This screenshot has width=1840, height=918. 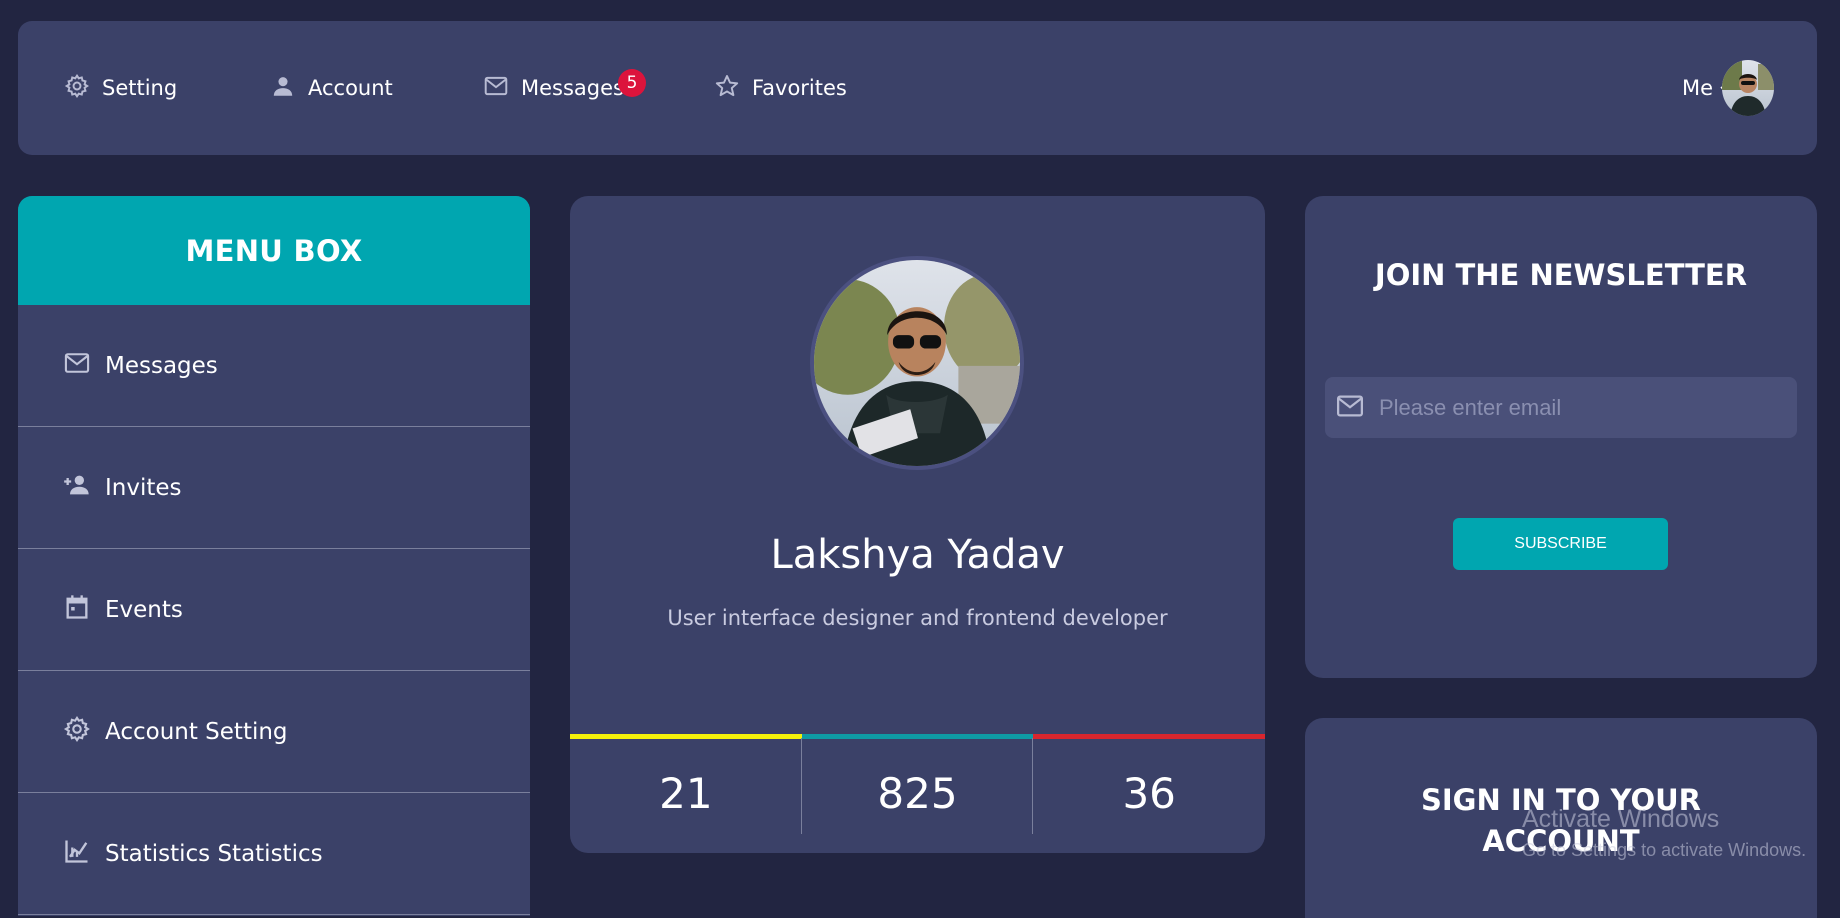 I want to click on menu-item-label: Messages, so click(x=161, y=365).